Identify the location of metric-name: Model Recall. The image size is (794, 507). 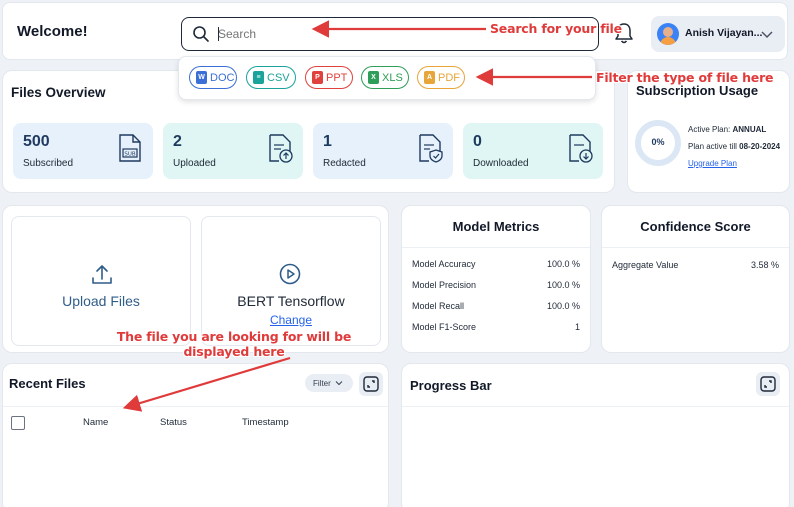
(438, 306).